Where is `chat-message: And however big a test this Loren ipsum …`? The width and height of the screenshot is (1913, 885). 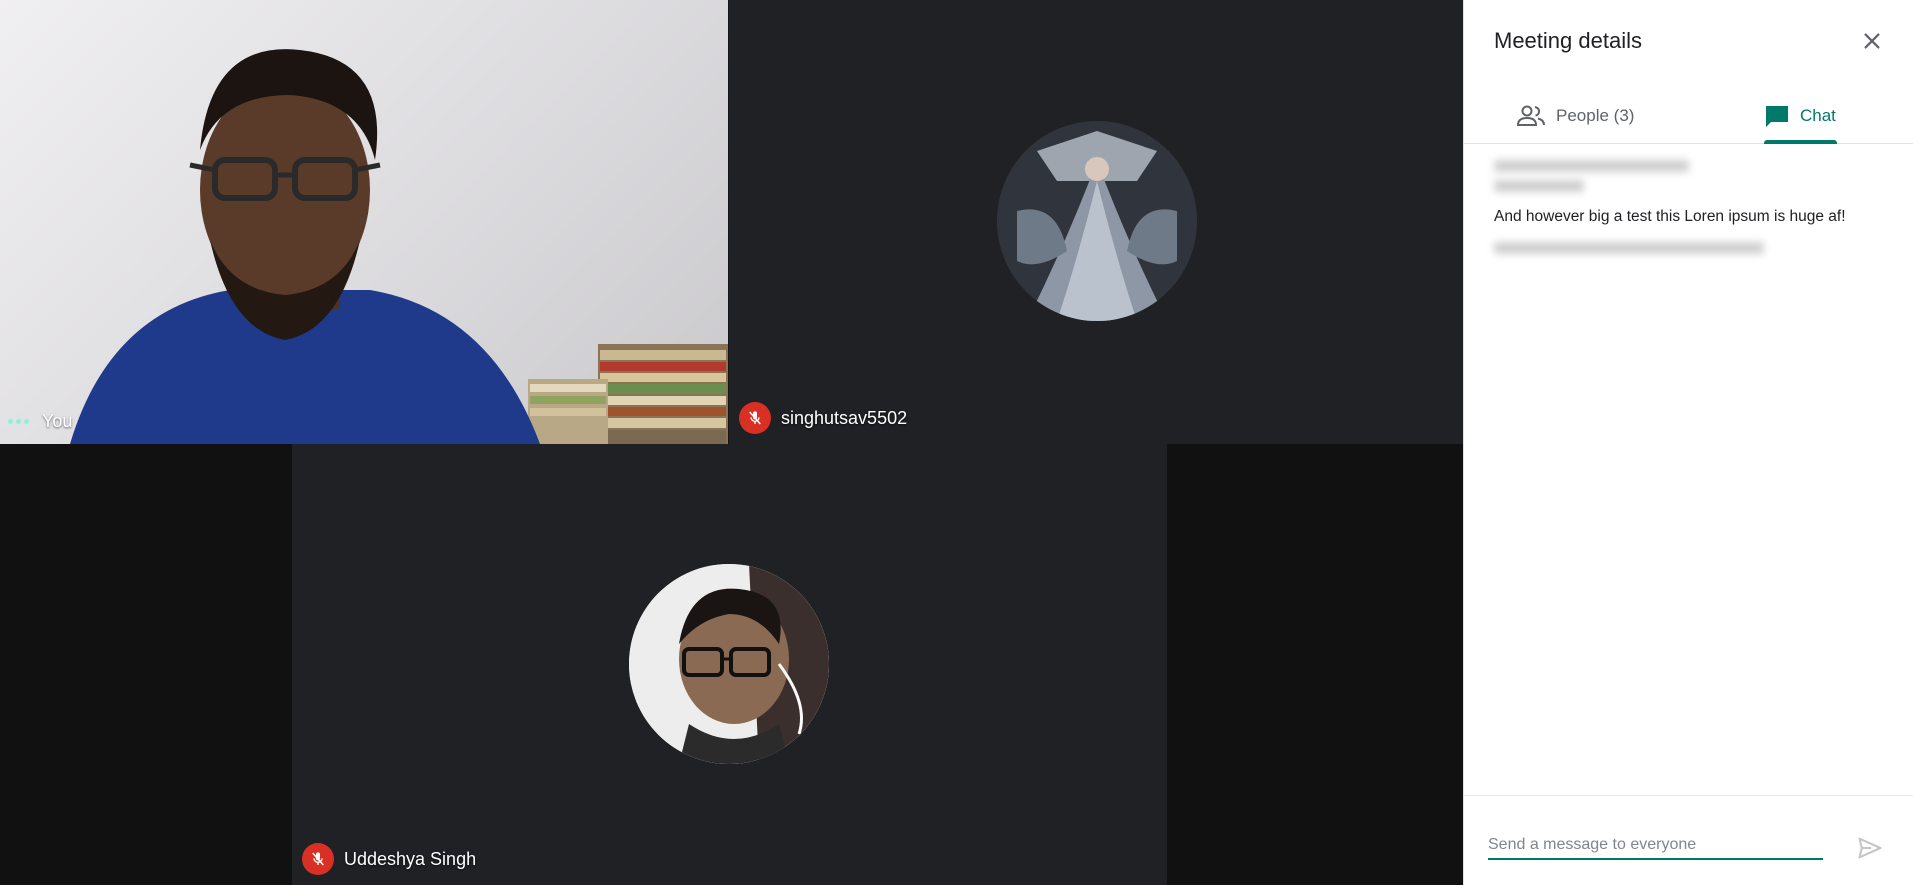
chat-message: And however big a test this Loren ipsum … is located at coordinates (1670, 216).